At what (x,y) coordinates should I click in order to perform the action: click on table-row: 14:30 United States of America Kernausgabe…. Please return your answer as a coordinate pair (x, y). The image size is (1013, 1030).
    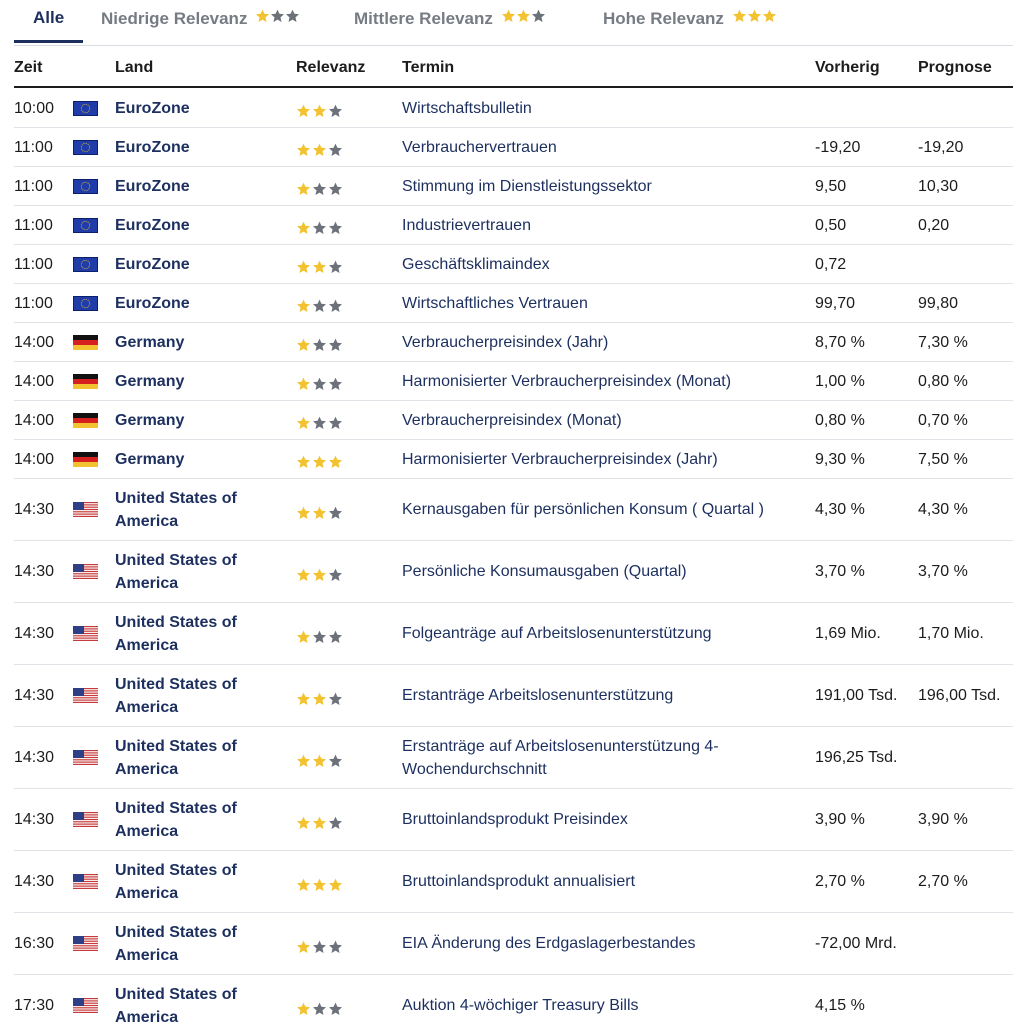
    Looking at the image, I should click on (513, 510).